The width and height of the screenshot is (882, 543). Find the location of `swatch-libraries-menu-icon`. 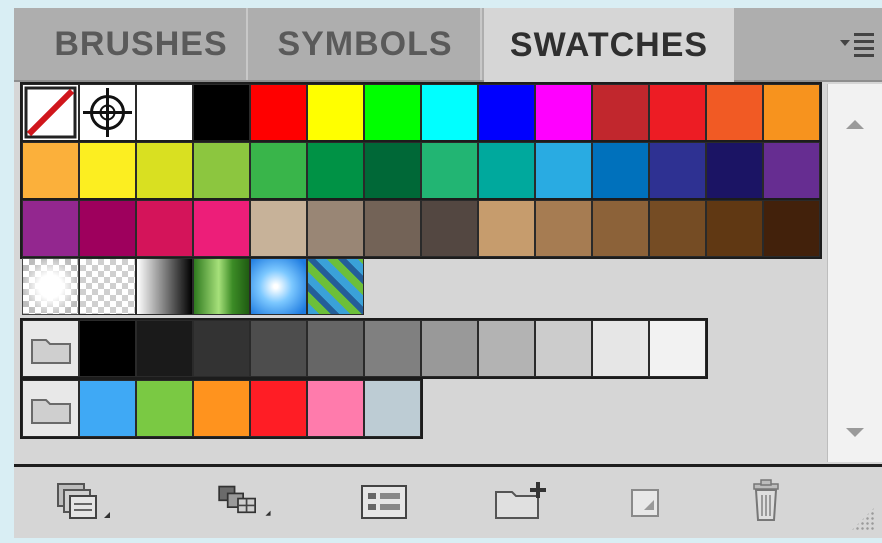

swatch-libraries-menu-icon is located at coordinates (82, 502).